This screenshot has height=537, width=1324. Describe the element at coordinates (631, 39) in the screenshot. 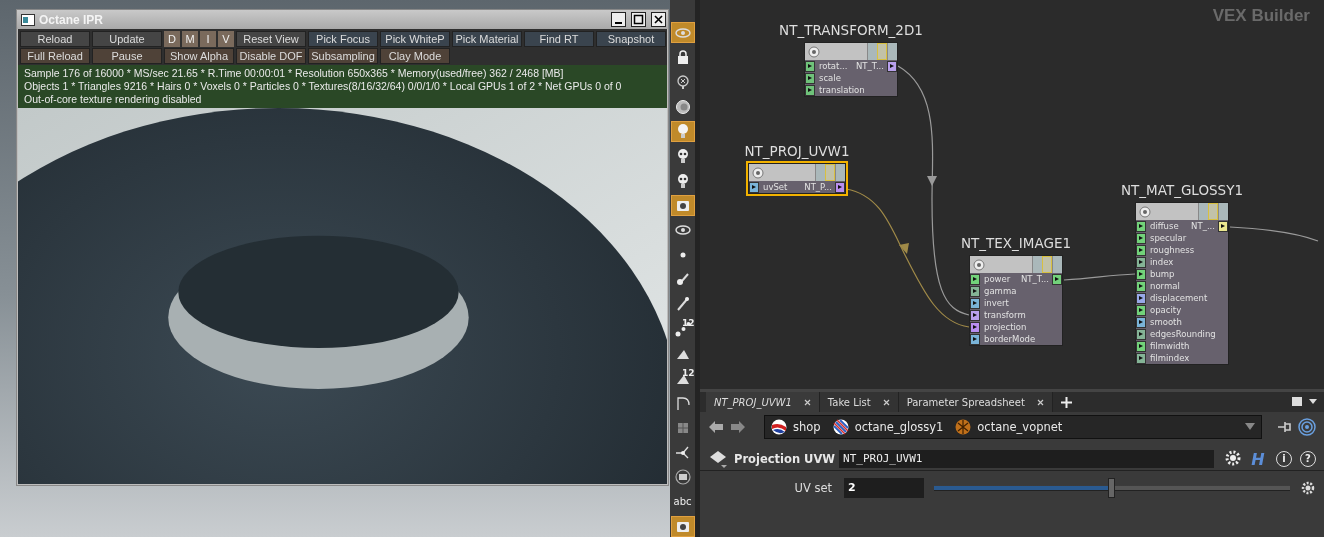

I see `toolbar-button: Snapshot` at that location.